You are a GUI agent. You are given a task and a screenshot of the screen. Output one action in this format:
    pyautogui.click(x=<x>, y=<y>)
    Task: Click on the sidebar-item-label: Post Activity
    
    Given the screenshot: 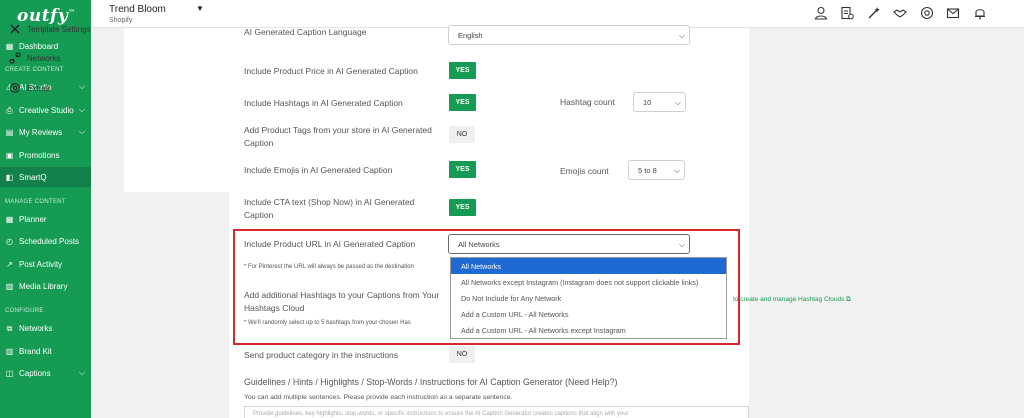 What is the action you would take?
    pyautogui.click(x=41, y=264)
    